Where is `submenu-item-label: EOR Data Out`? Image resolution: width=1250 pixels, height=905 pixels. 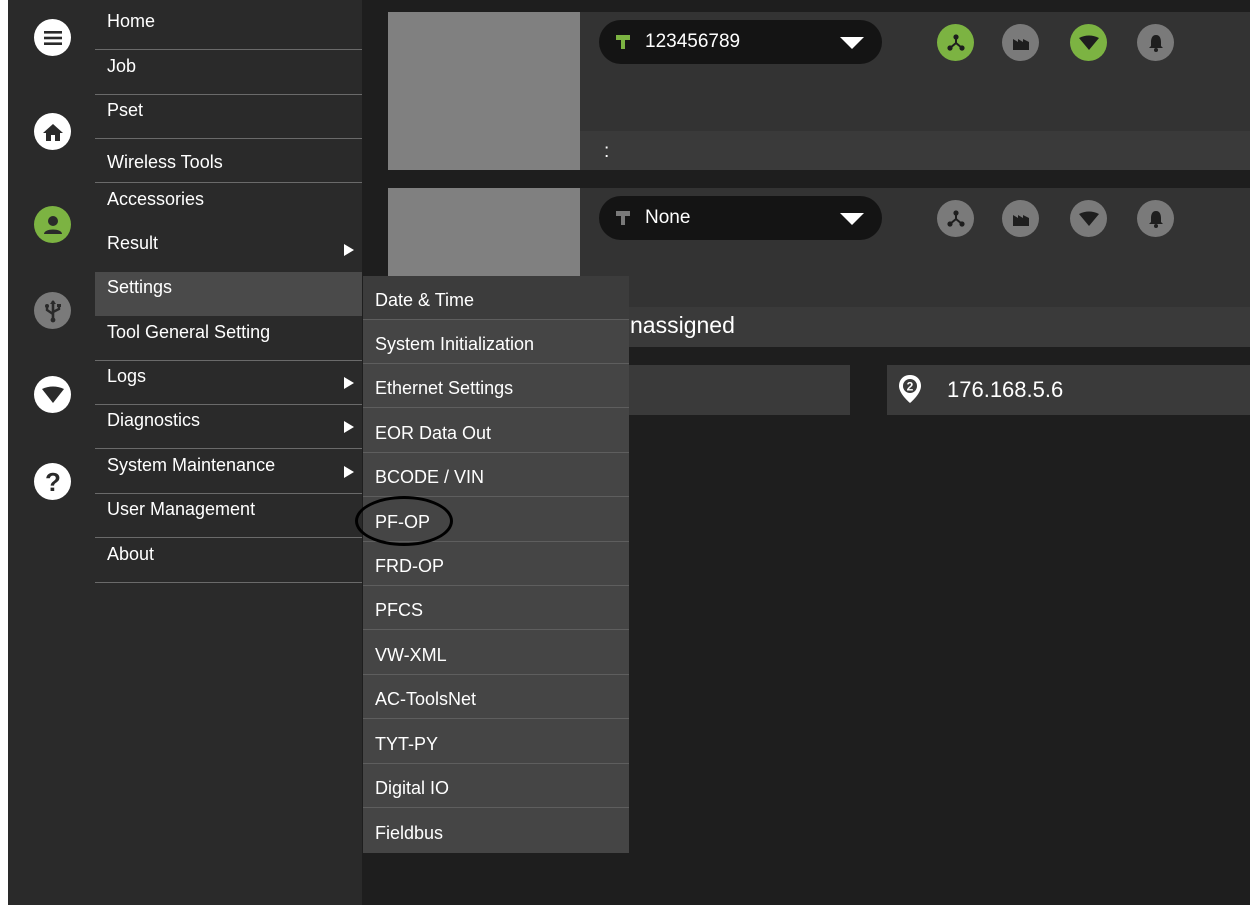
submenu-item-label: EOR Data Out is located at coordinates (433, 433).